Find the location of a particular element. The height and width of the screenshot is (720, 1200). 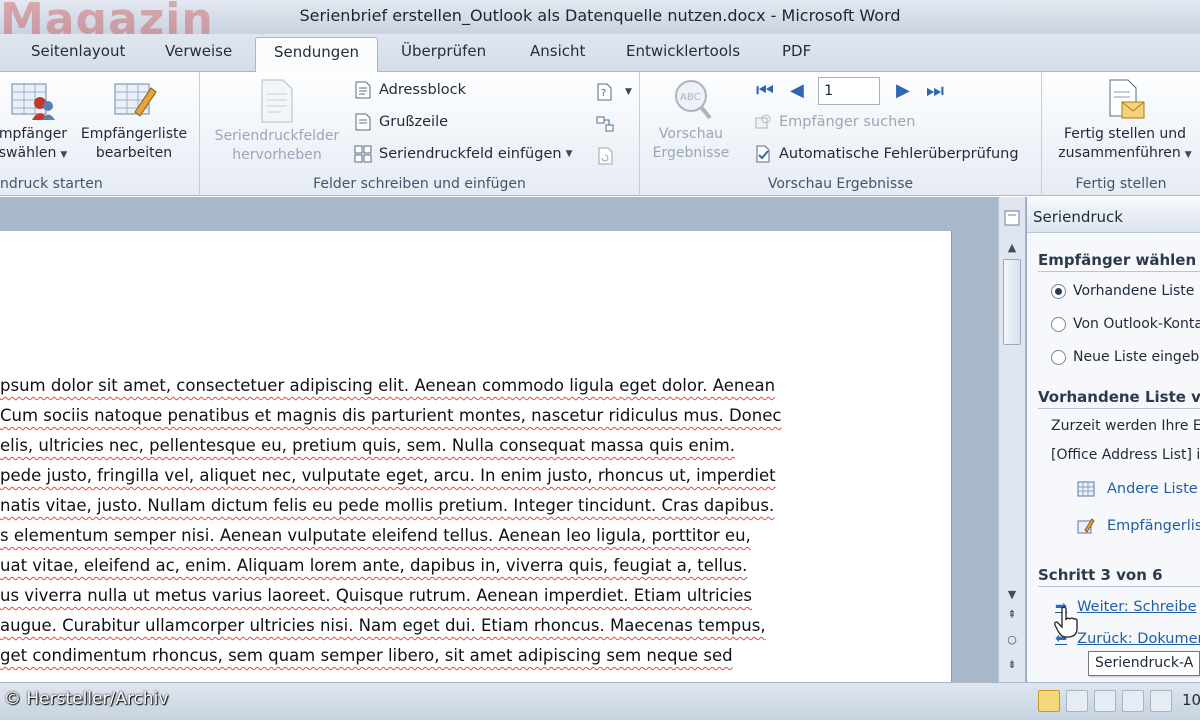

previous-page-icon: ⇞ is located at coordinates (1012, 614).